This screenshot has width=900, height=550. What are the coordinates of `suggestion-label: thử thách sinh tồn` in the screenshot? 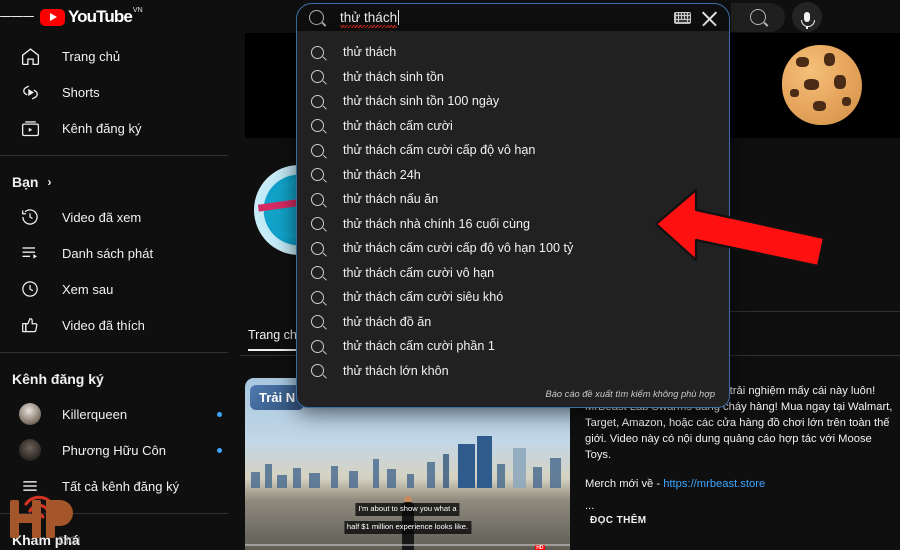 It's located at (393, 76).